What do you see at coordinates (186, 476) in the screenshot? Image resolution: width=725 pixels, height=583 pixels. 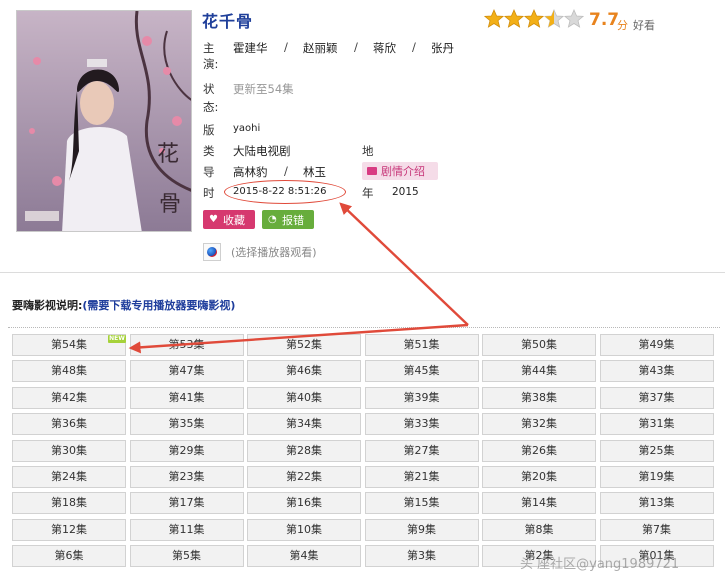 I see `episode-button: 第23集` at bounding box center [186, 476].